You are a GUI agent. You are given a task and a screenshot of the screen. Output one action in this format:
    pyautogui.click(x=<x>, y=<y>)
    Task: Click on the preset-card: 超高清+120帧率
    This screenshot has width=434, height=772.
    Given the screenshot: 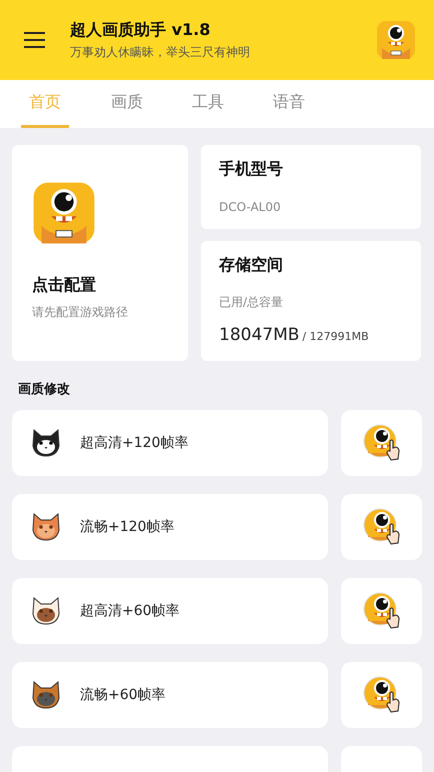 What is the action you would take?
    pyautogui.click(x=170, y=443)
    